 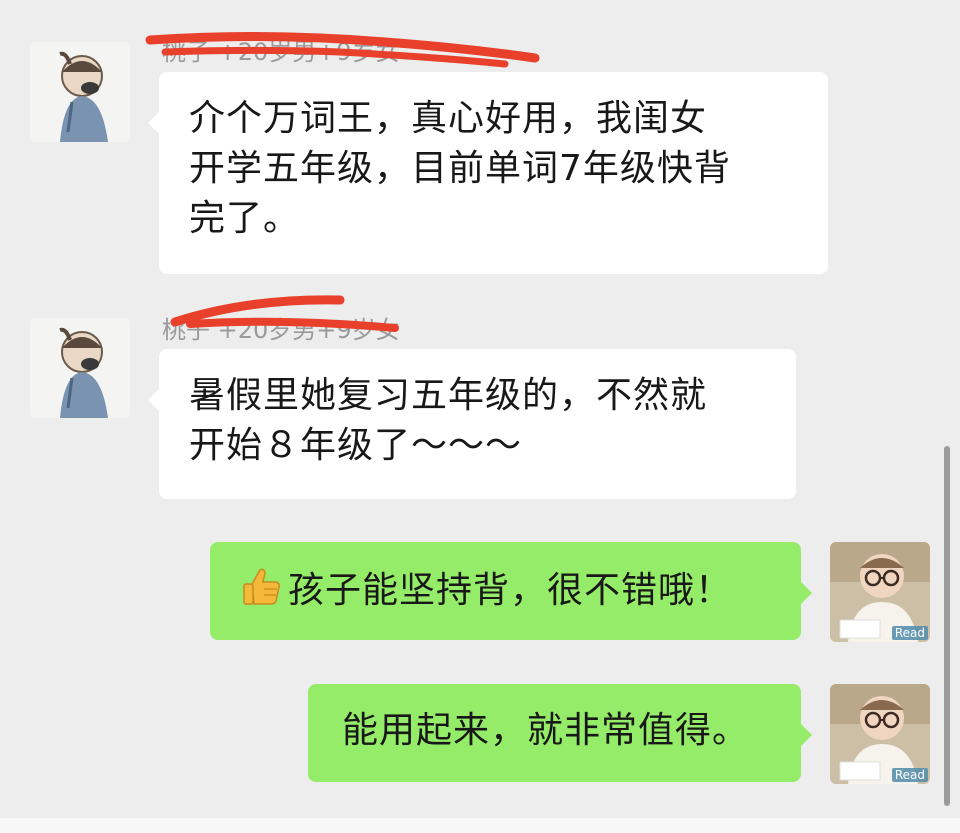 What do you see at coordinates (460, 168) in the screenshot?
I see `message-line: 开学五年级，目前单词7年级快背` at bounding box center [460, 168].